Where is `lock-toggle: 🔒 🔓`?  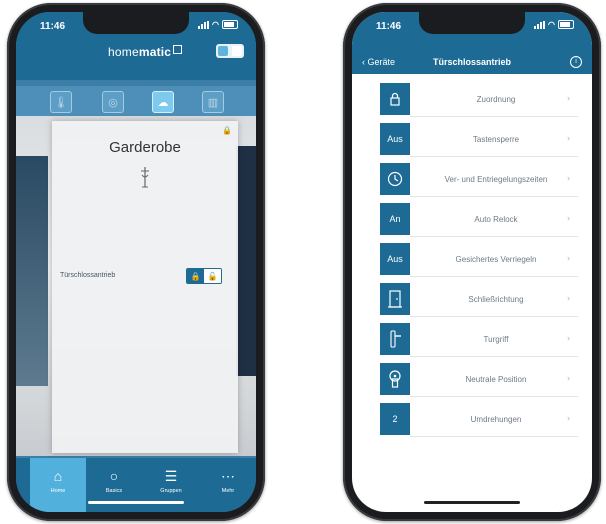 lock-toggle: 🔒 🔓 is located at coordinates (204, 276).